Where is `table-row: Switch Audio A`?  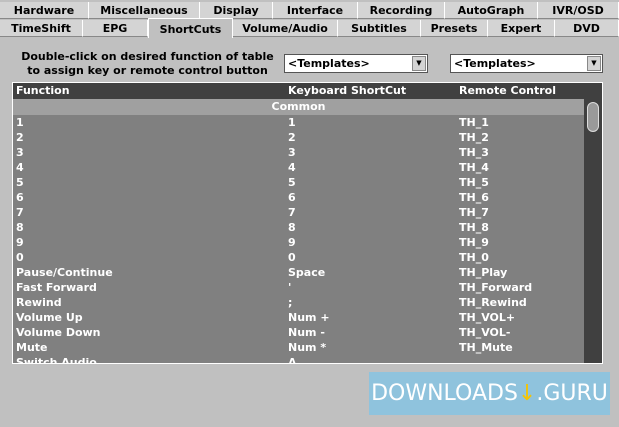
table-row: Switch Audio A is located at coordinates (298, 359).